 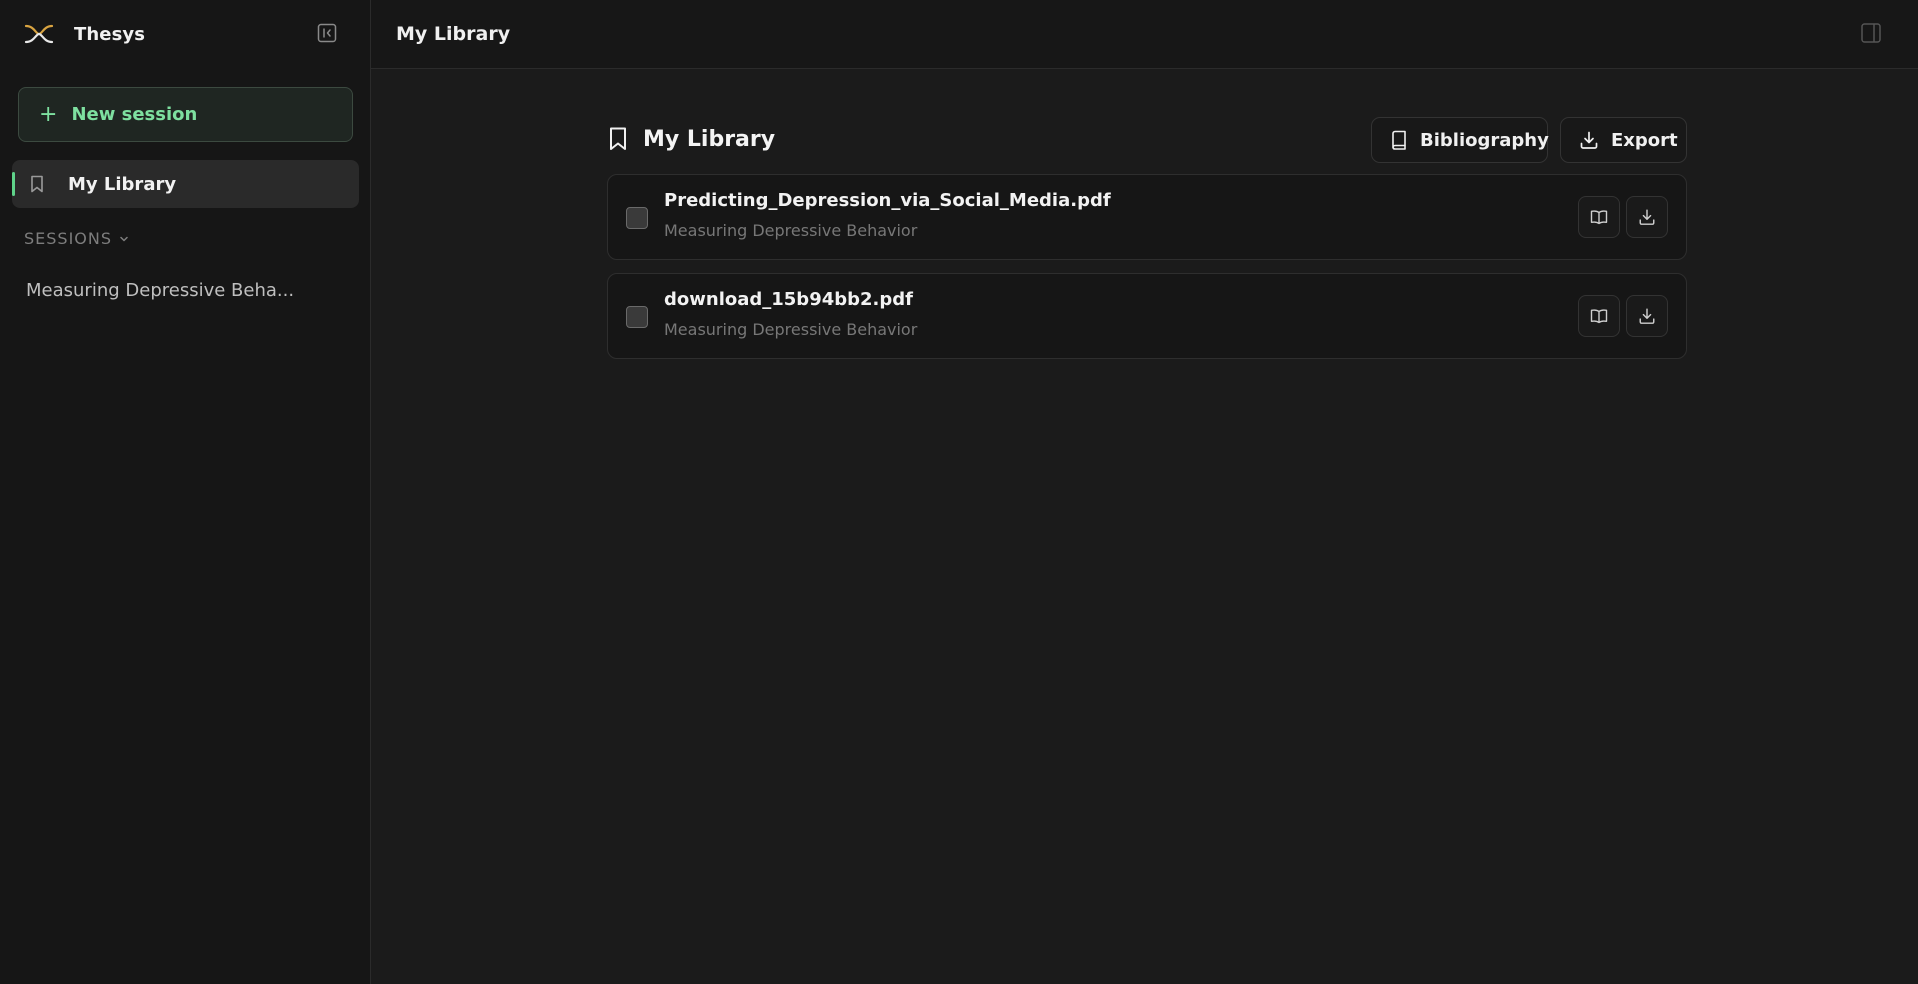 I want to click on export-button: Export, so click(x=1623, y=140).